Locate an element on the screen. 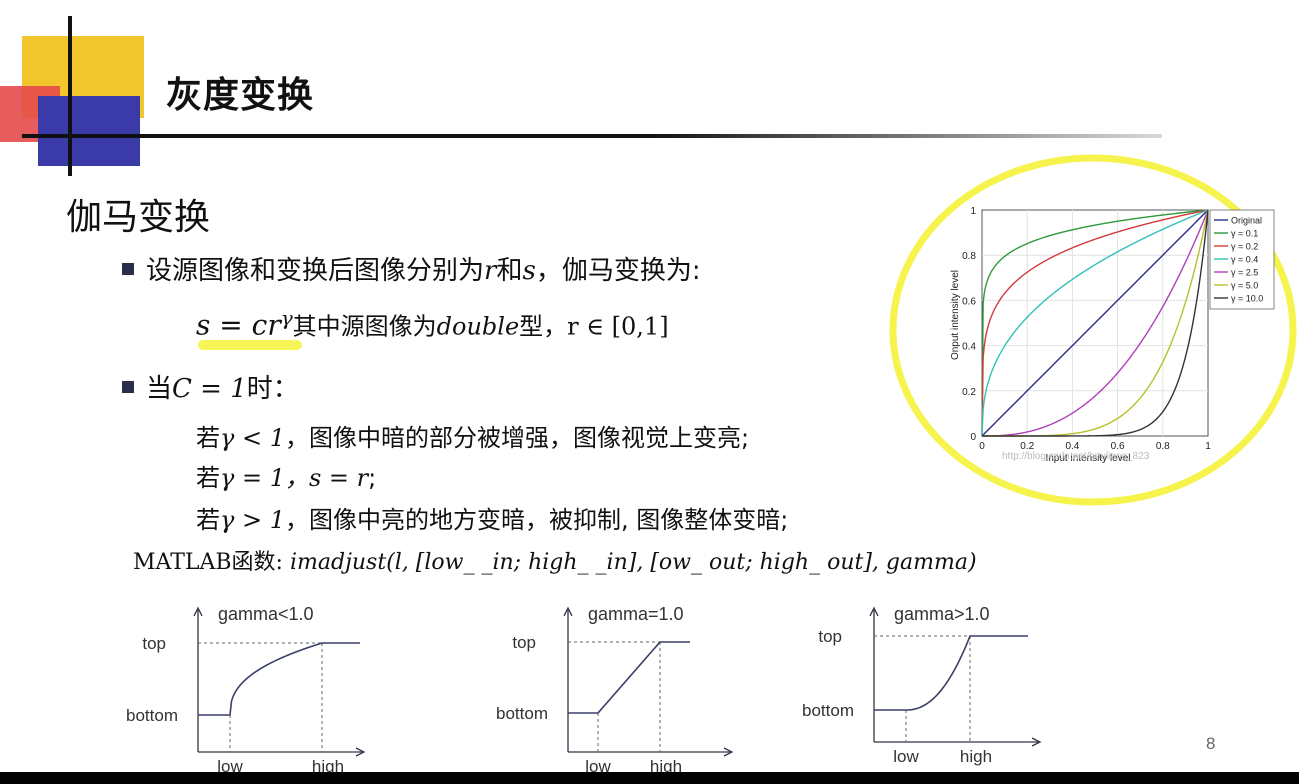  legend-label: γ = 10.0 is located at coordinates (1247, 299).